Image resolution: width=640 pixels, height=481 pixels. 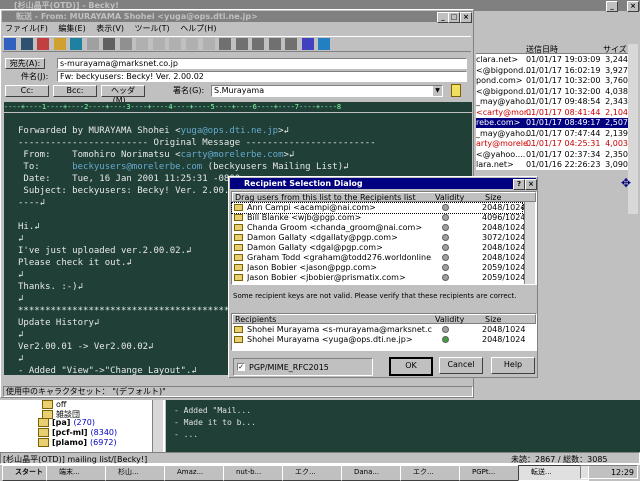 I want to click on menu-view: 表示(V), so click(x=110, y=28).